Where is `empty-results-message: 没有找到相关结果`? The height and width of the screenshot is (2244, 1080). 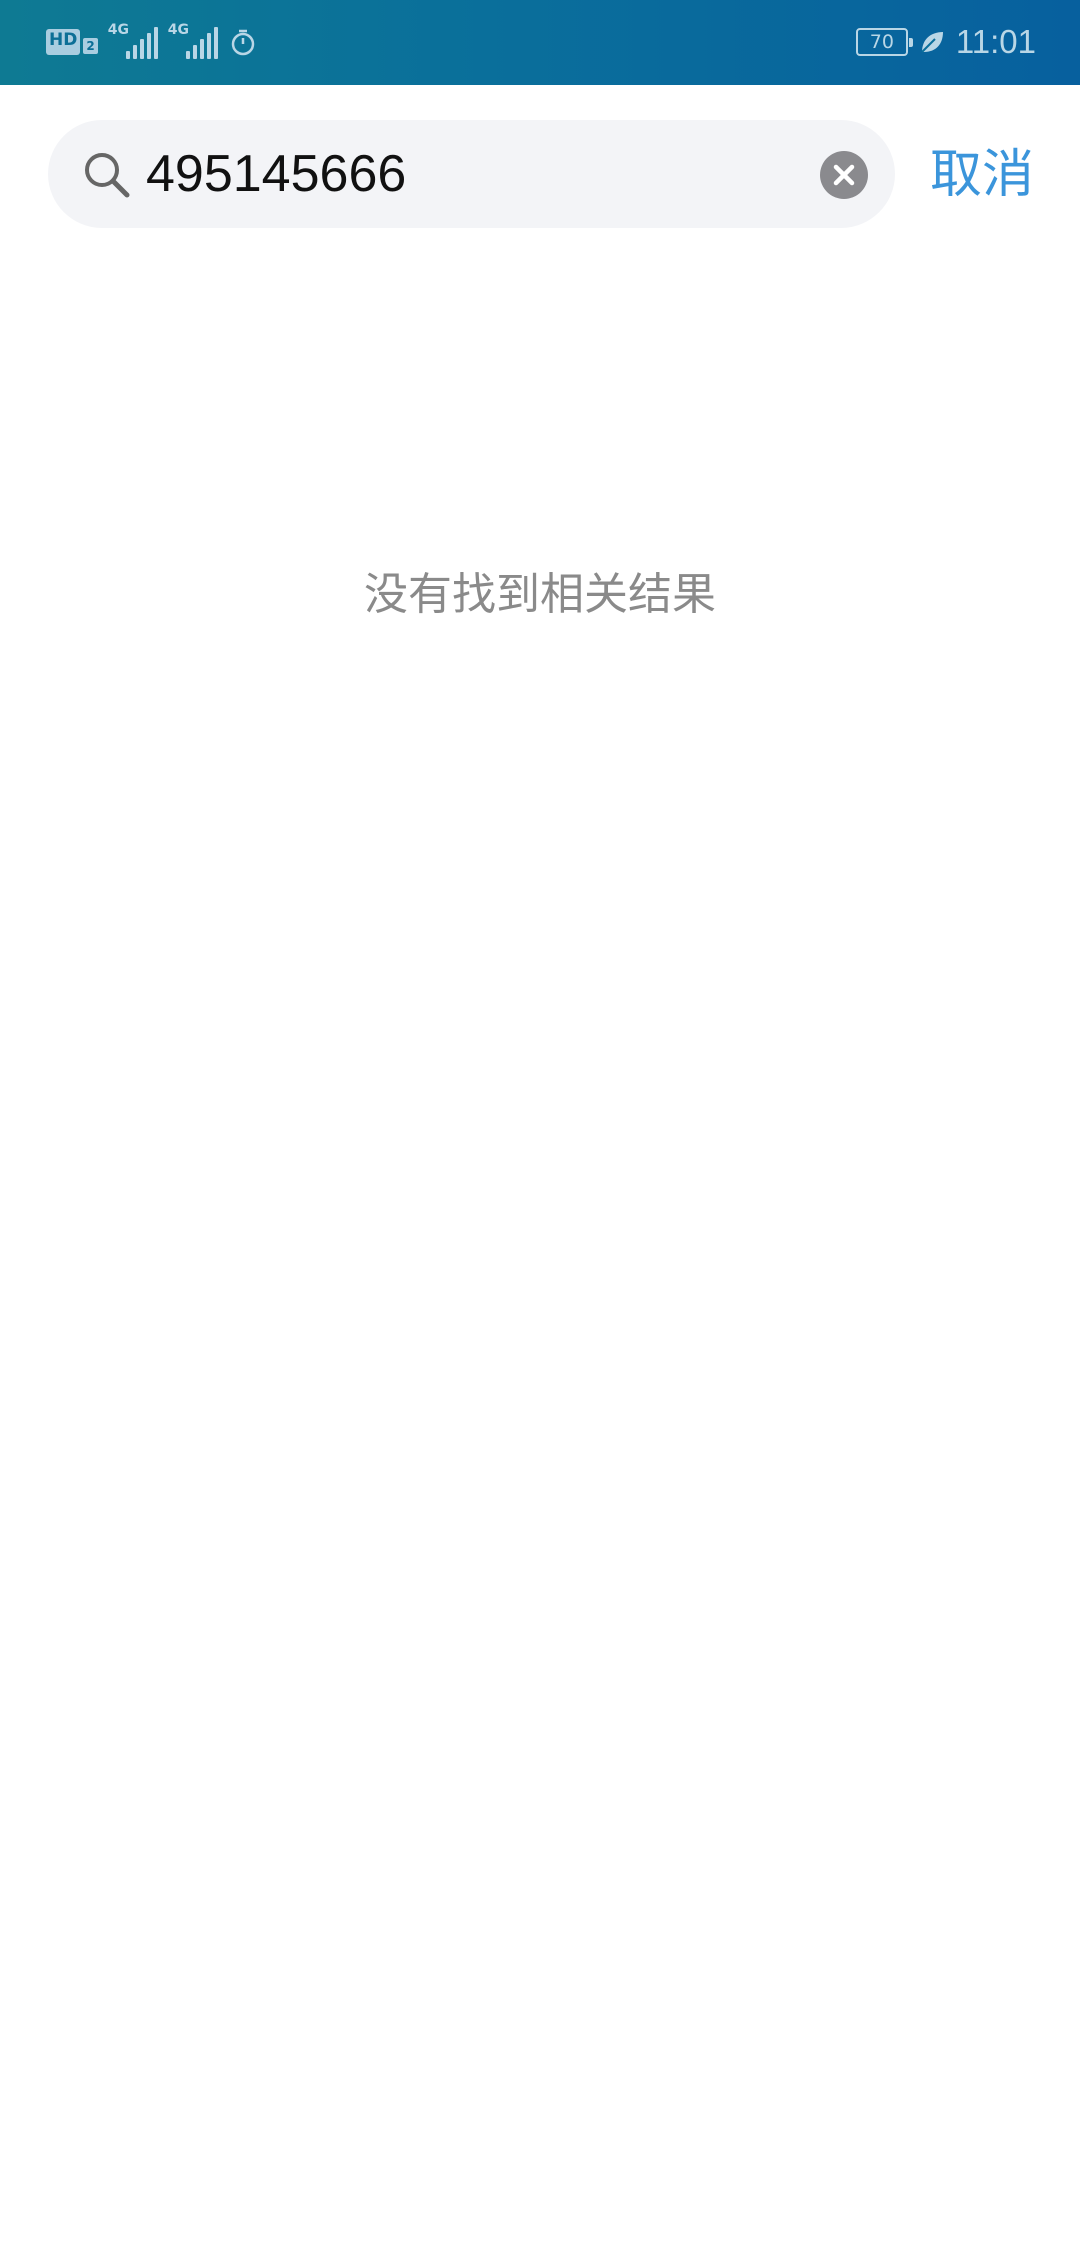 empty-results-message: 没有找到相关结果 is located at coordinates (540, 594).